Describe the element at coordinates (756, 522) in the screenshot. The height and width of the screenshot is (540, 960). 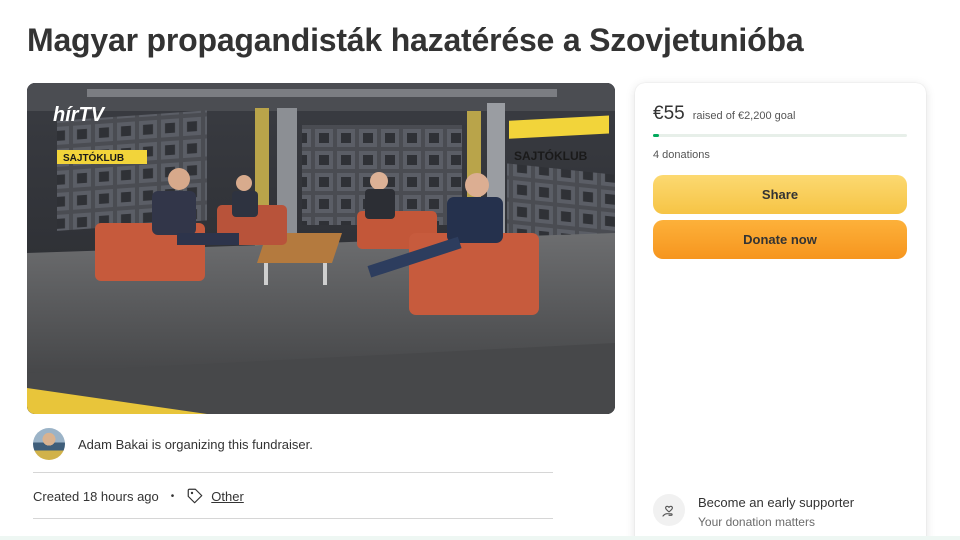
I see `supporter-subtitle: Your donation matters` at that location.